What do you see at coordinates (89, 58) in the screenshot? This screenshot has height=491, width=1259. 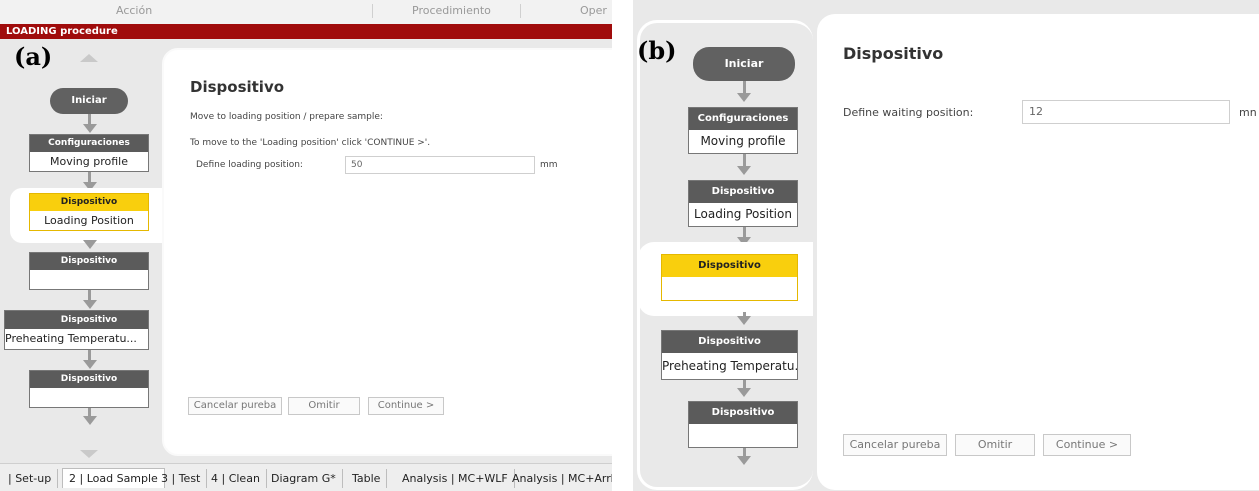 I see `scroll-up-icon` at bounding box center [89, 58].